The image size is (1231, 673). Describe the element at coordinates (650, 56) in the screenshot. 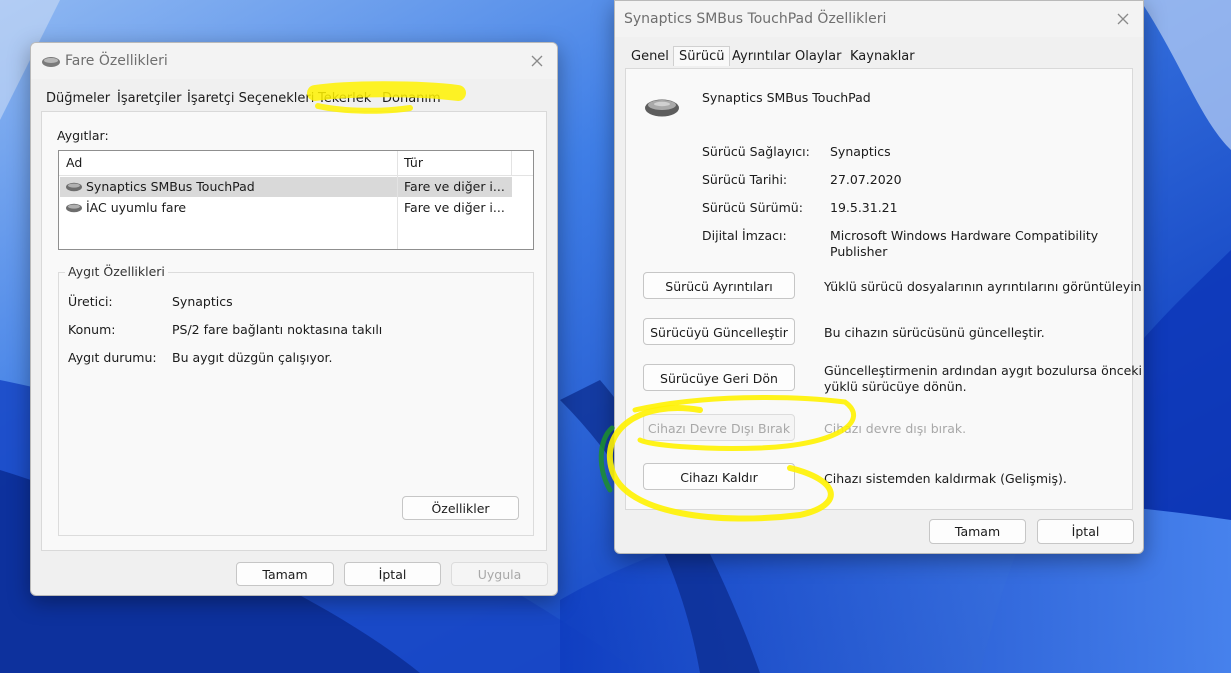

I see `tab-general: Genel` at that location.